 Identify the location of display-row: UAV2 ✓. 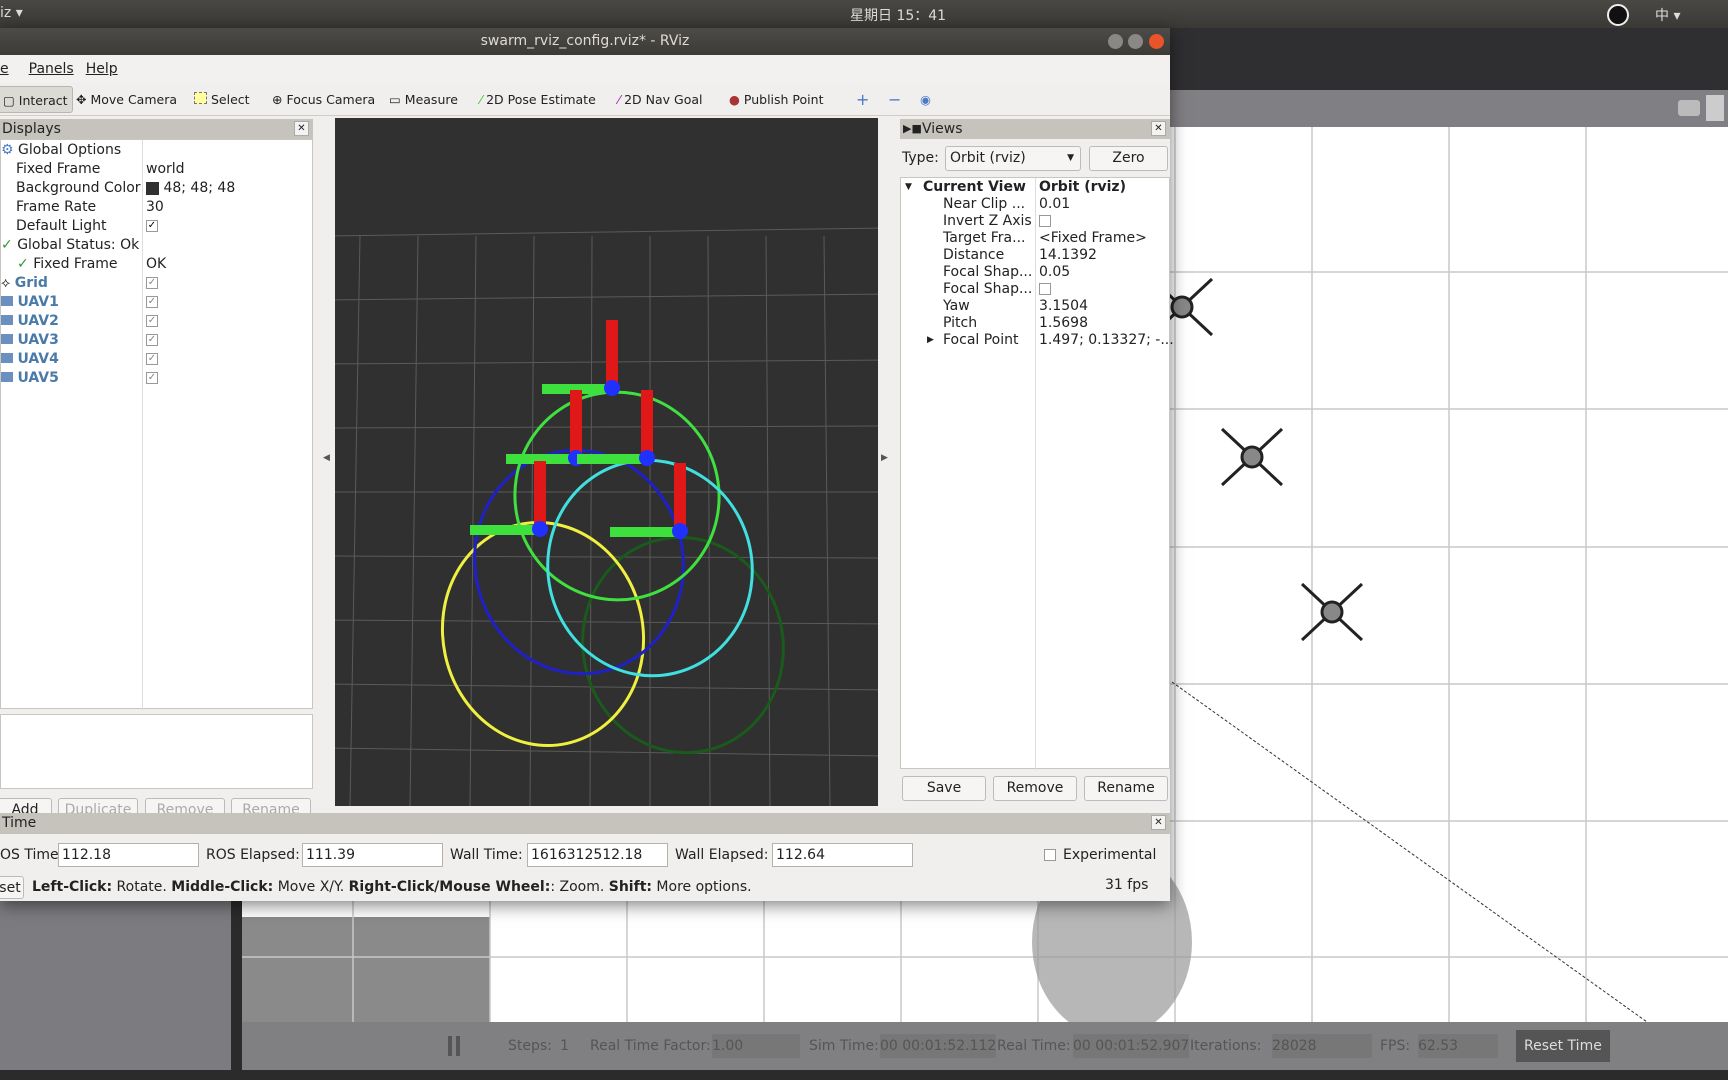
(156, 321).